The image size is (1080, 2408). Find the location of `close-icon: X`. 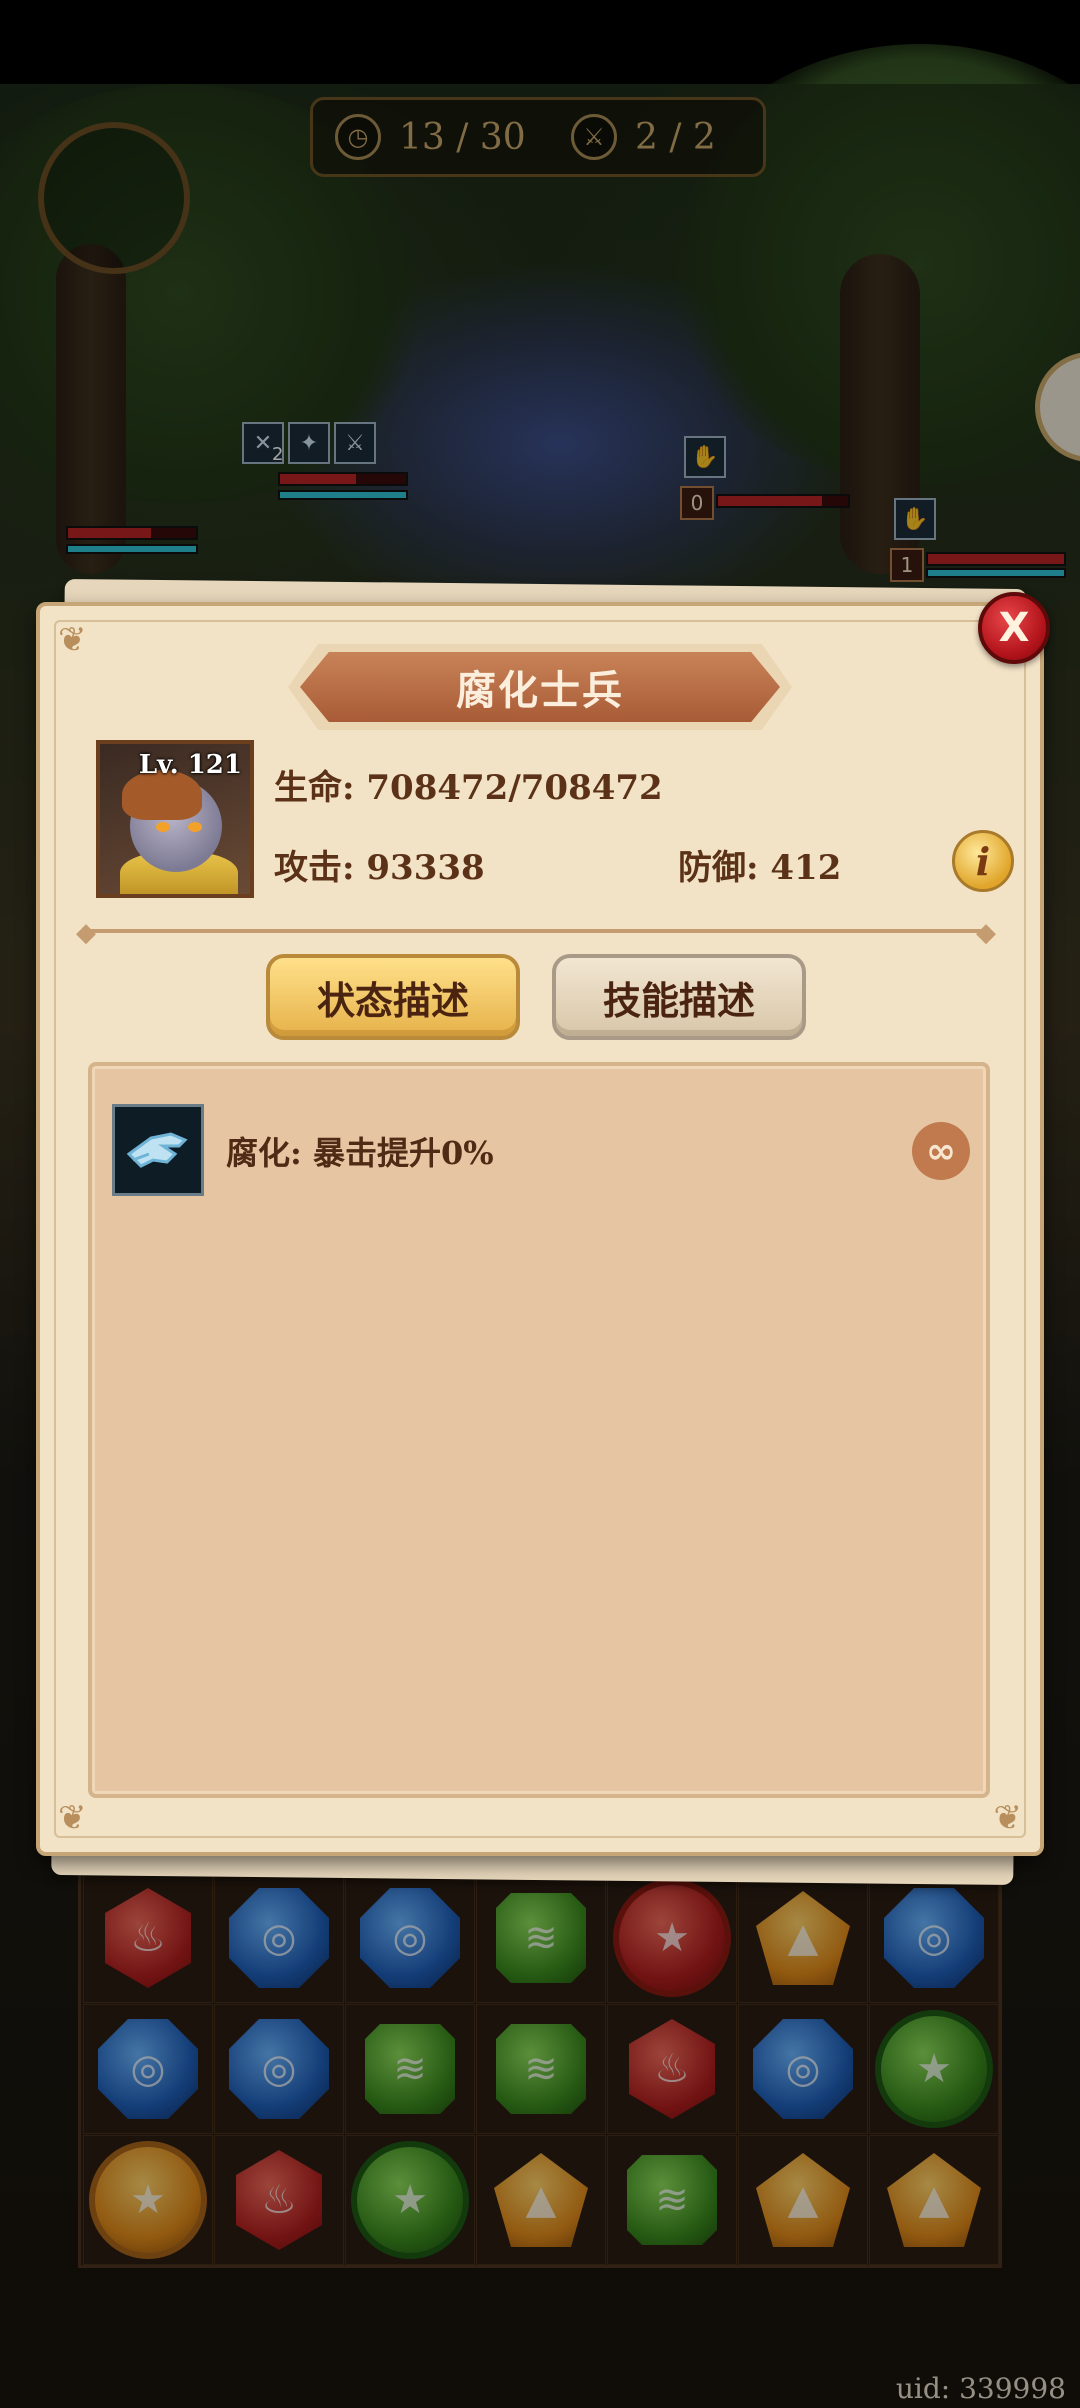

close-icon: X is located at coordinates (1014, 628).